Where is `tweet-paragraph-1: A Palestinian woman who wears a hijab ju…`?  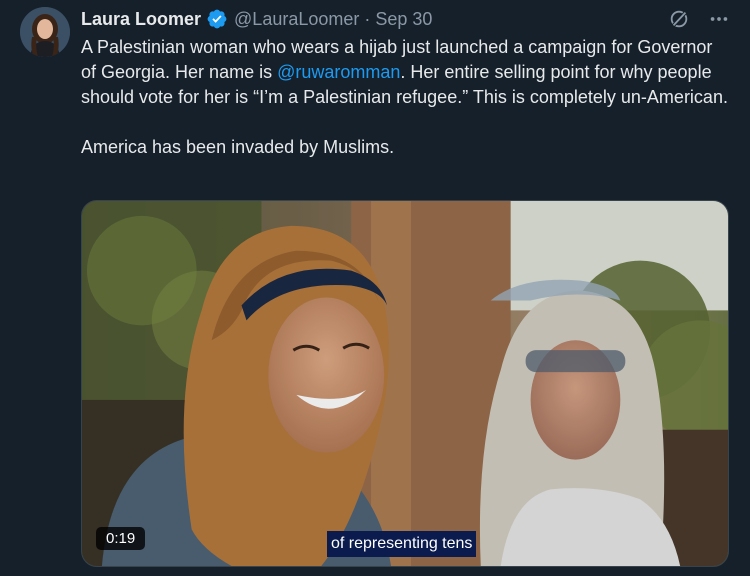 tweet-paragraph-1: A Palestinian woman who wears a hijab ju… is located at coordinates (406, 72).